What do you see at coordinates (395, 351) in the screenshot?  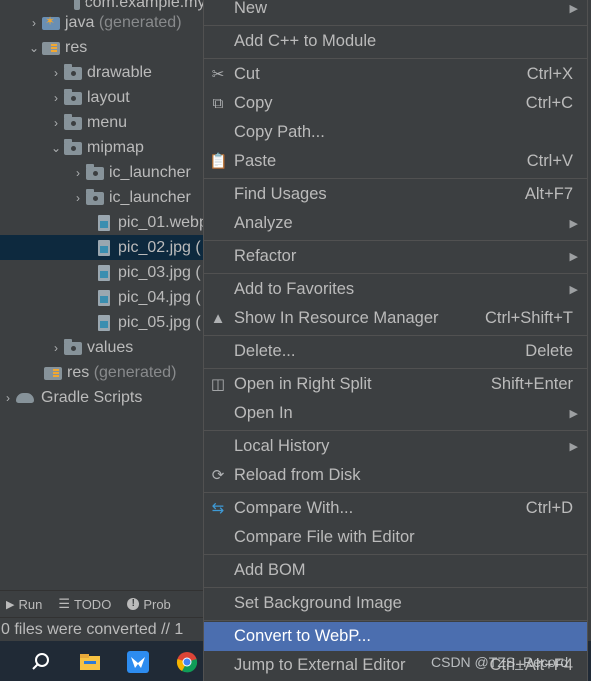 I see `menu-item-delete: Delete... Delete` at bounding box center [395, 351].